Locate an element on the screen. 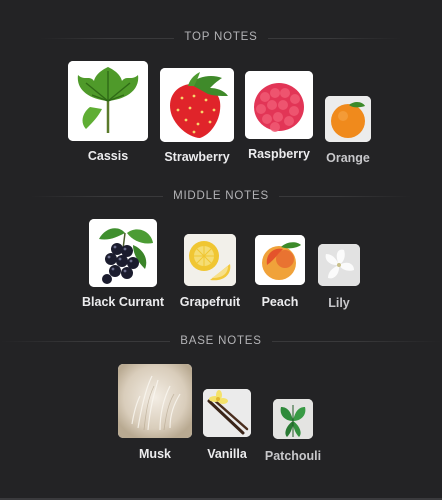  grapefruit-icon is located at coordinates (210, 260).